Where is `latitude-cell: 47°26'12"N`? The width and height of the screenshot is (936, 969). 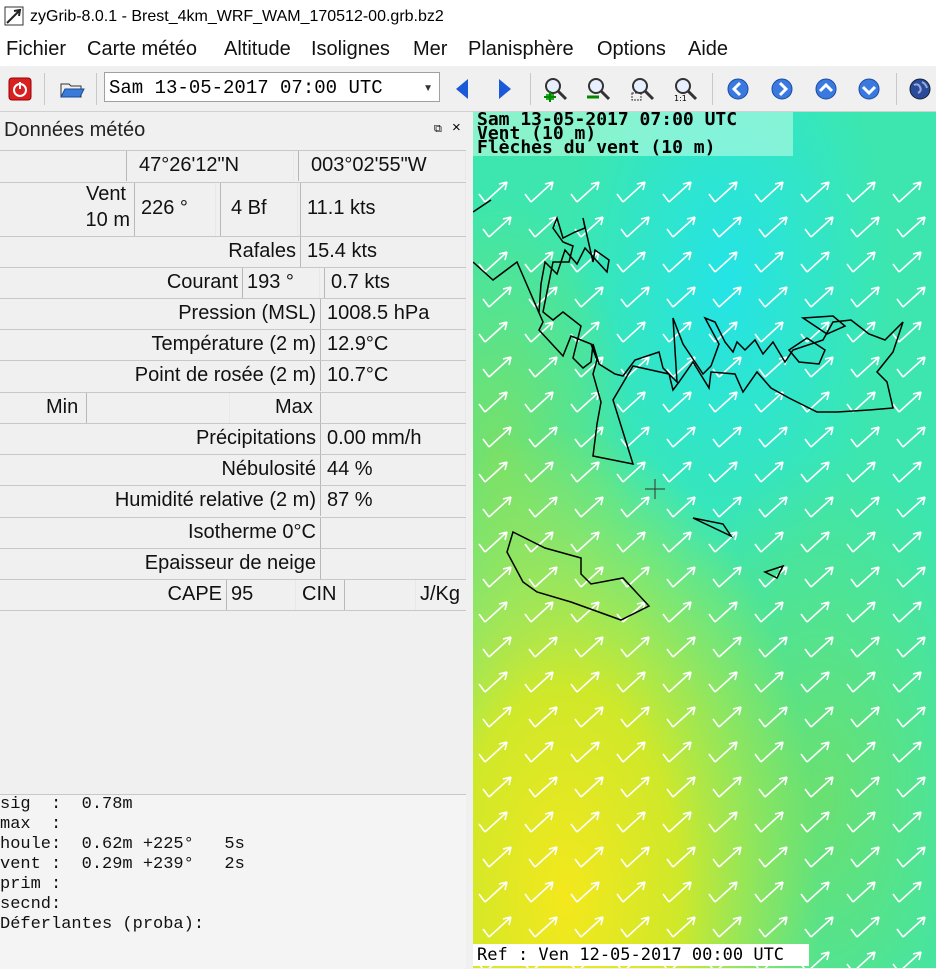 latitude-cell: 47°26'12"N is located at coordinates (210, 166).